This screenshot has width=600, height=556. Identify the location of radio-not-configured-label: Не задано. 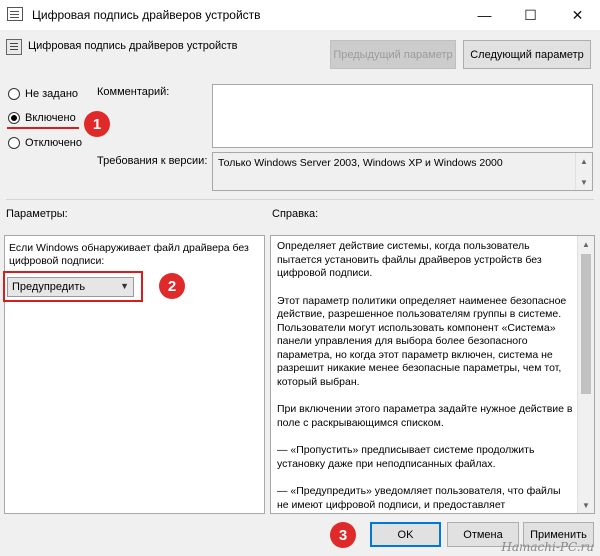
(52, 94).